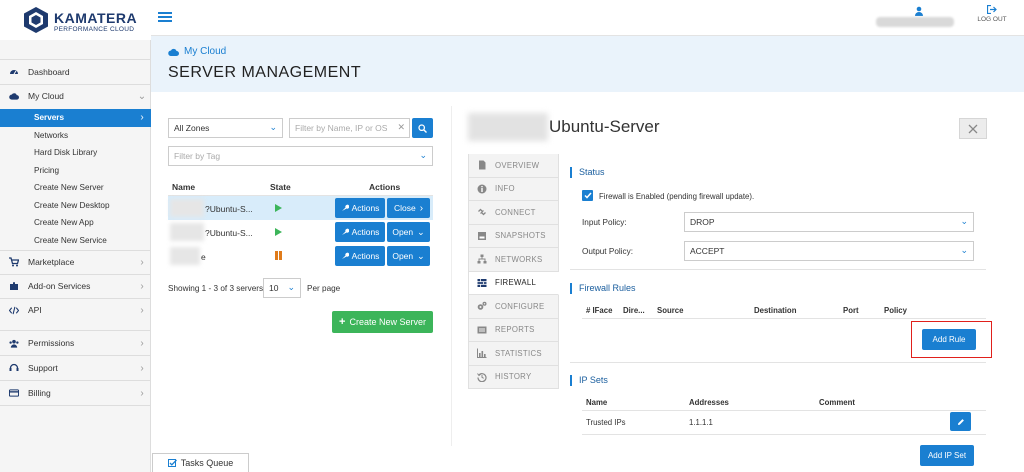 This screenshot has width=1024, height=472. Describe the element at coordinates (973, 128) in the screenshot. I see `close-panel-button` at that location.